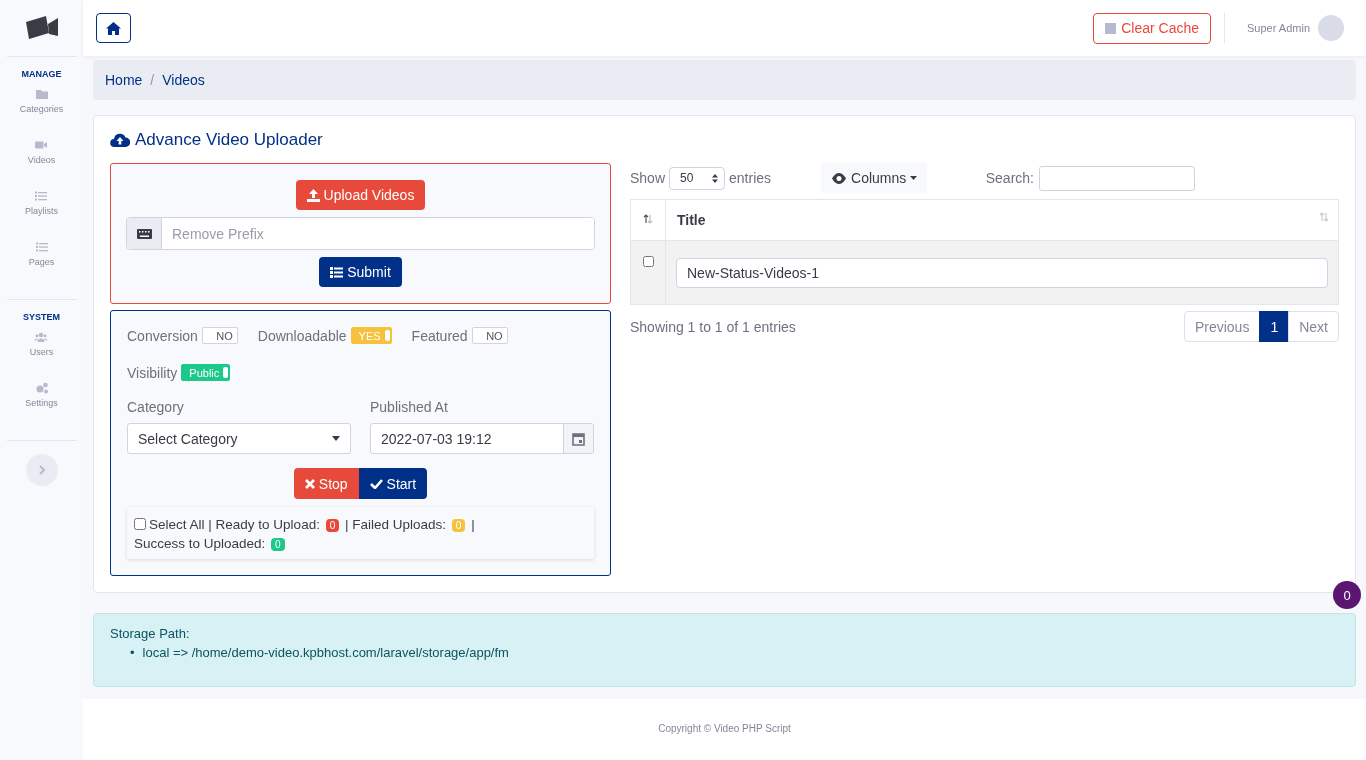  Describe the element at coordinates (1347, 595) in the screenshot. I see `notification-badge: 0` at that location.